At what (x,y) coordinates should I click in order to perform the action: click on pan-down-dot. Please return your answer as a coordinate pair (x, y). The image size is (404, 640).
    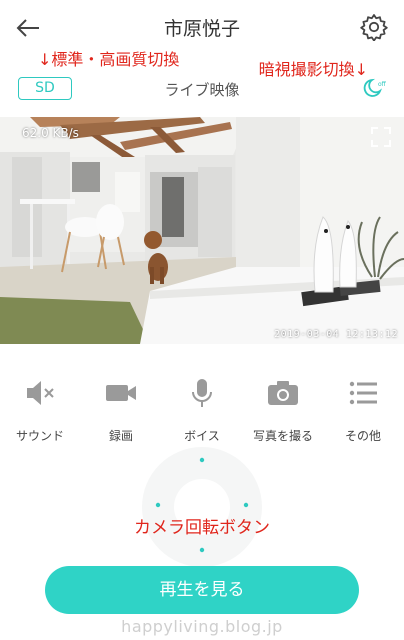
    Looking at the image, I should click on (202, 550).